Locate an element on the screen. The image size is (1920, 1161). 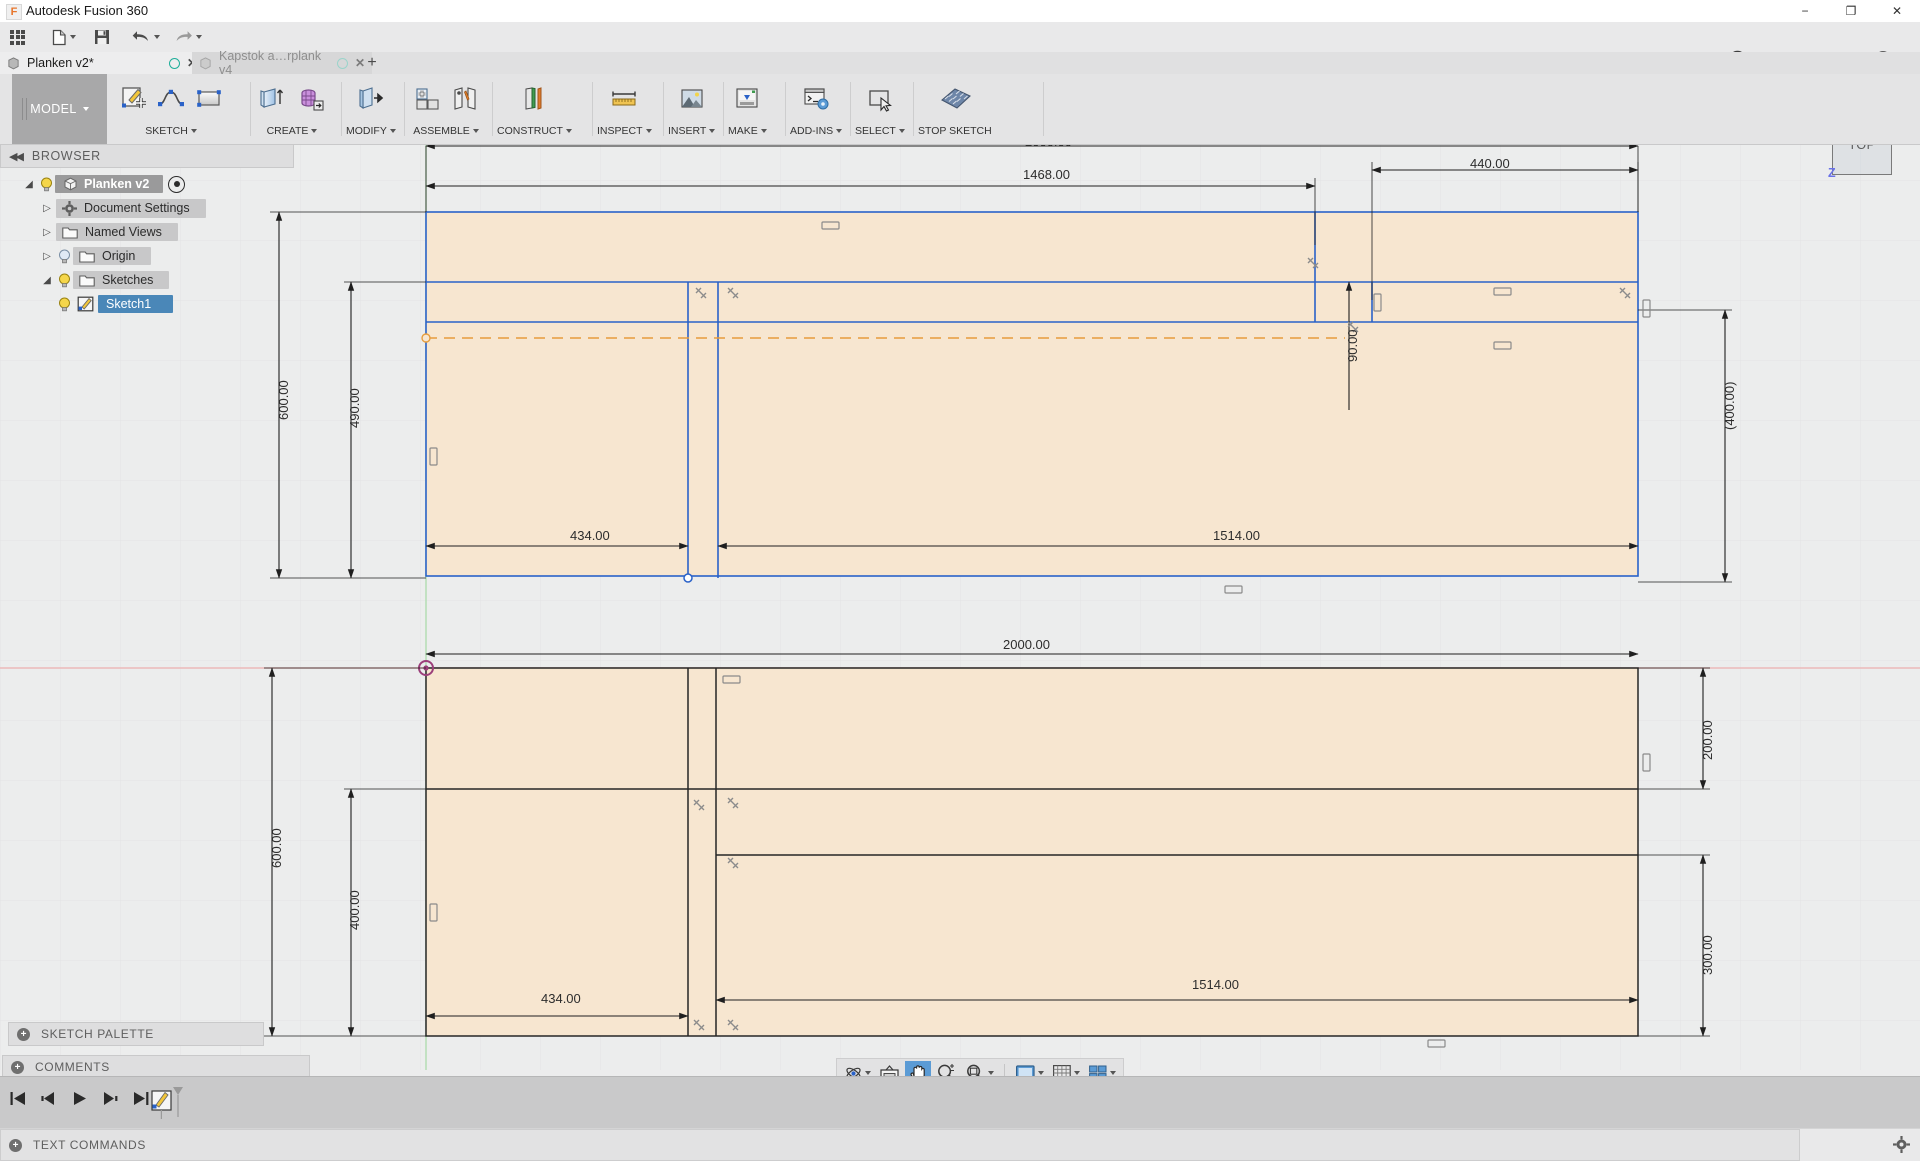
select-icon is located at coordinates (880, 99).